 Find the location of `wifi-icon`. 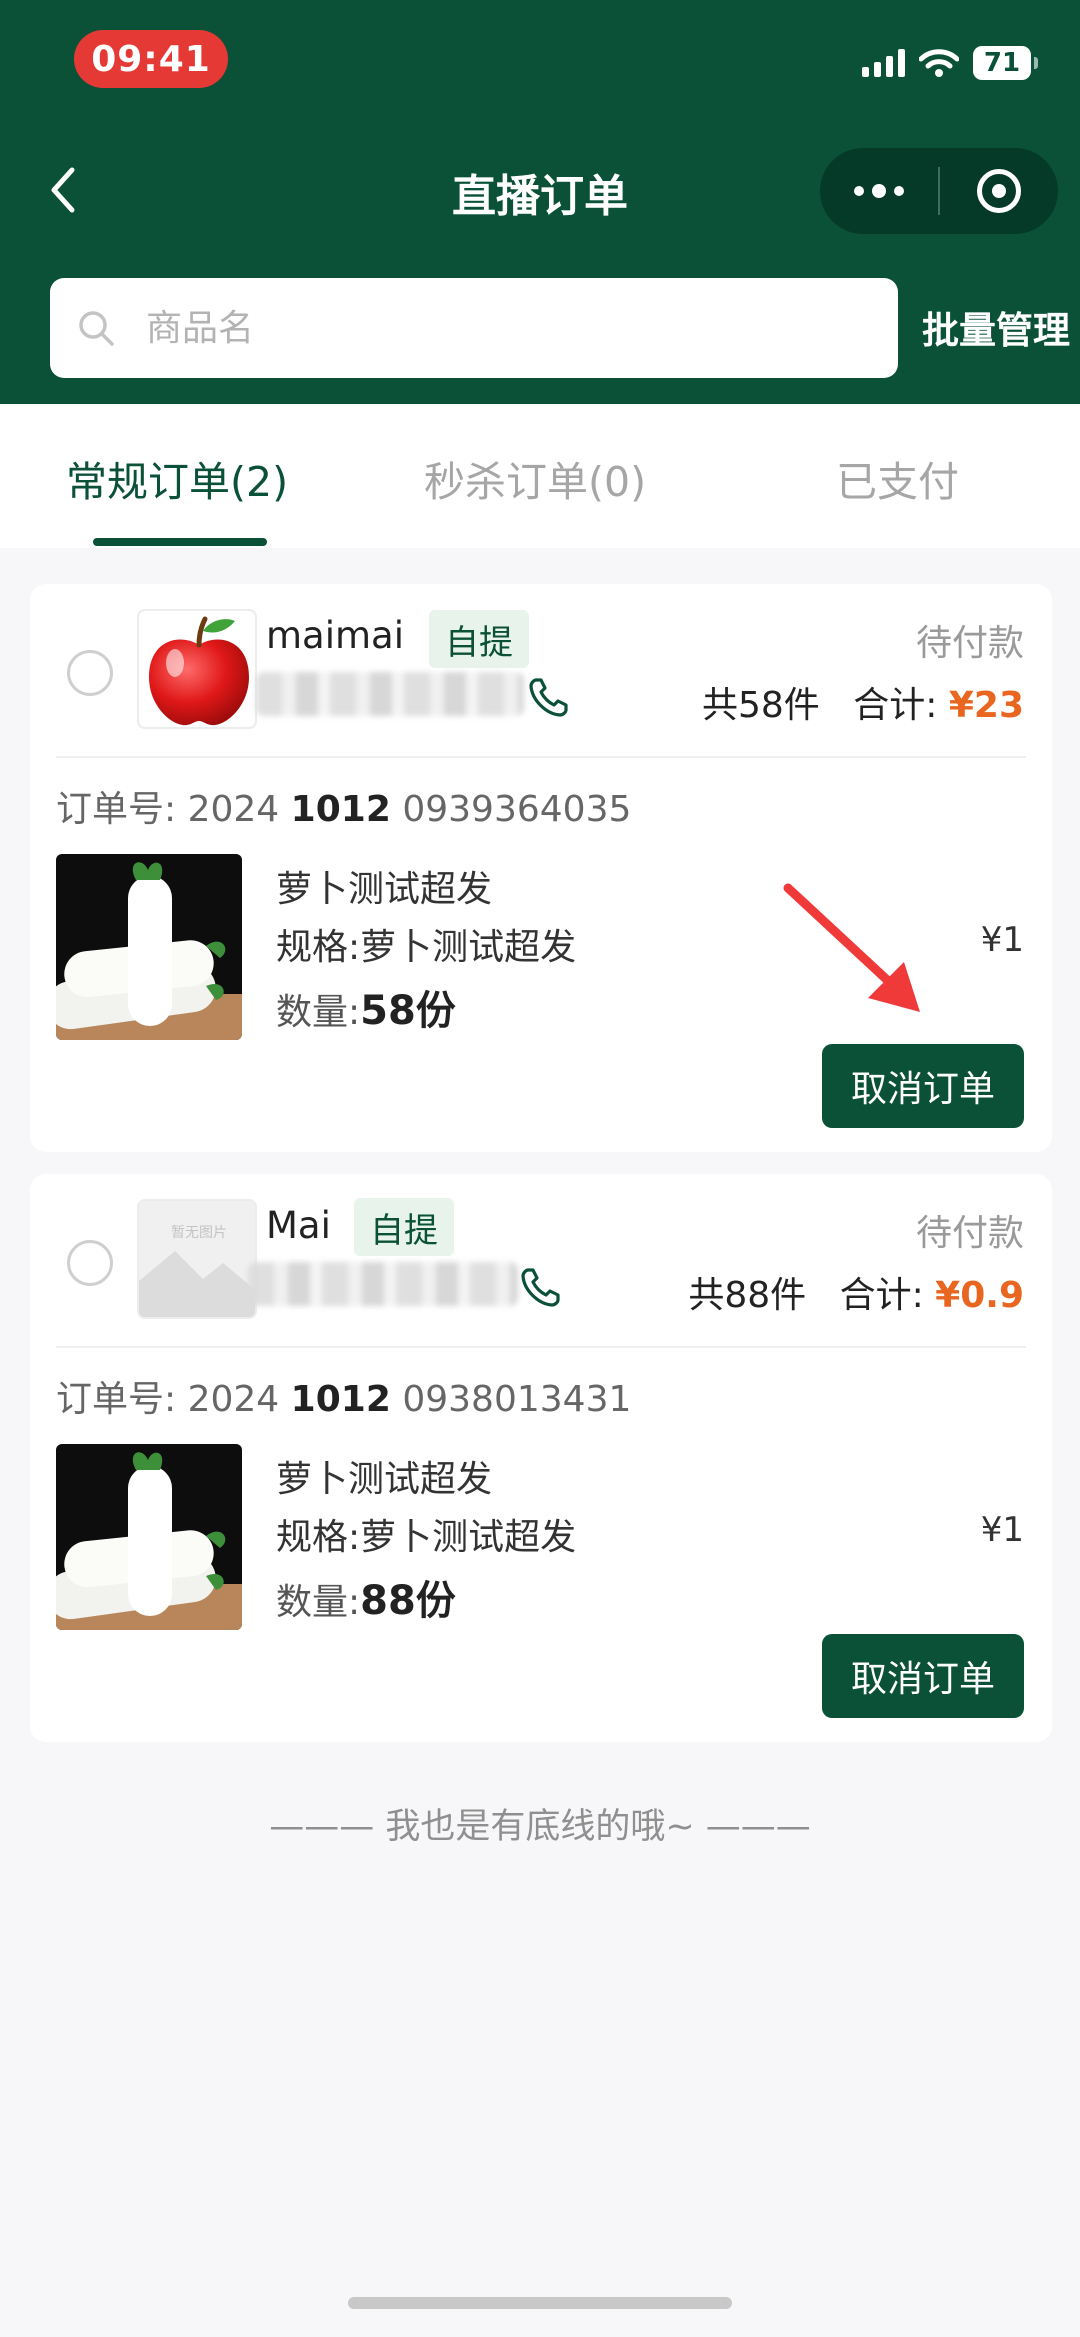

wifi-icon is located at coordinates (939, 63).